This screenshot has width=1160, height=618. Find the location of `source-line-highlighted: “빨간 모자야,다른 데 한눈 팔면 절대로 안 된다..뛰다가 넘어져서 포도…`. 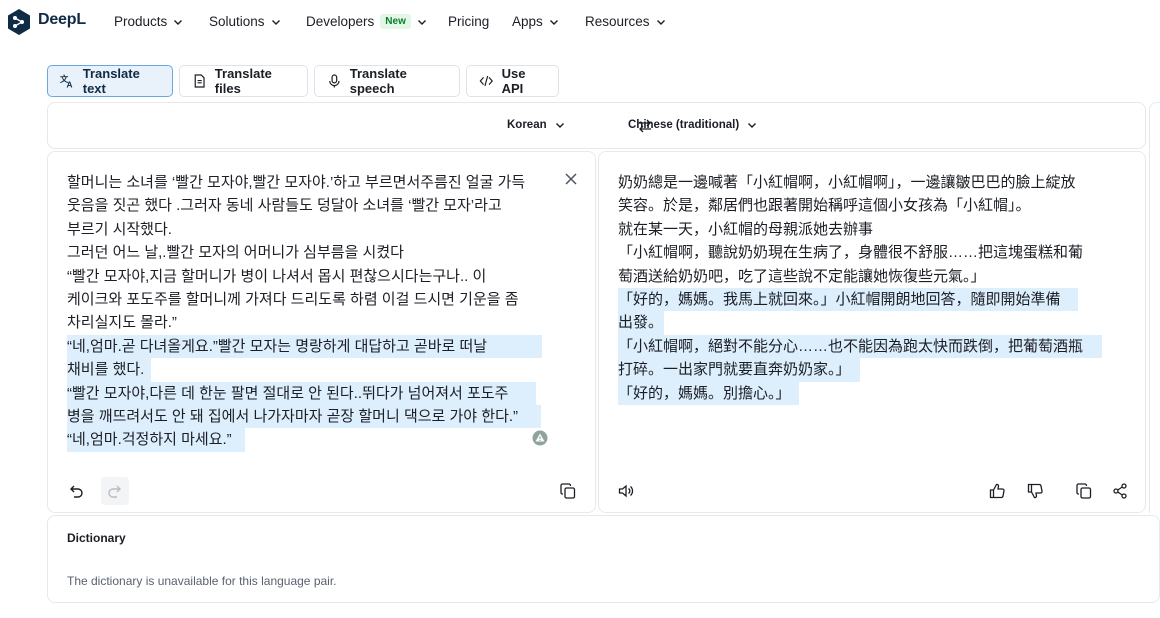

source-line-highlighted: “빨간 모자야,다른 데 한눈 팔면 절대로 안 된다..뛰다가 넘어져서 포도… is located at coordinates (301, 393).